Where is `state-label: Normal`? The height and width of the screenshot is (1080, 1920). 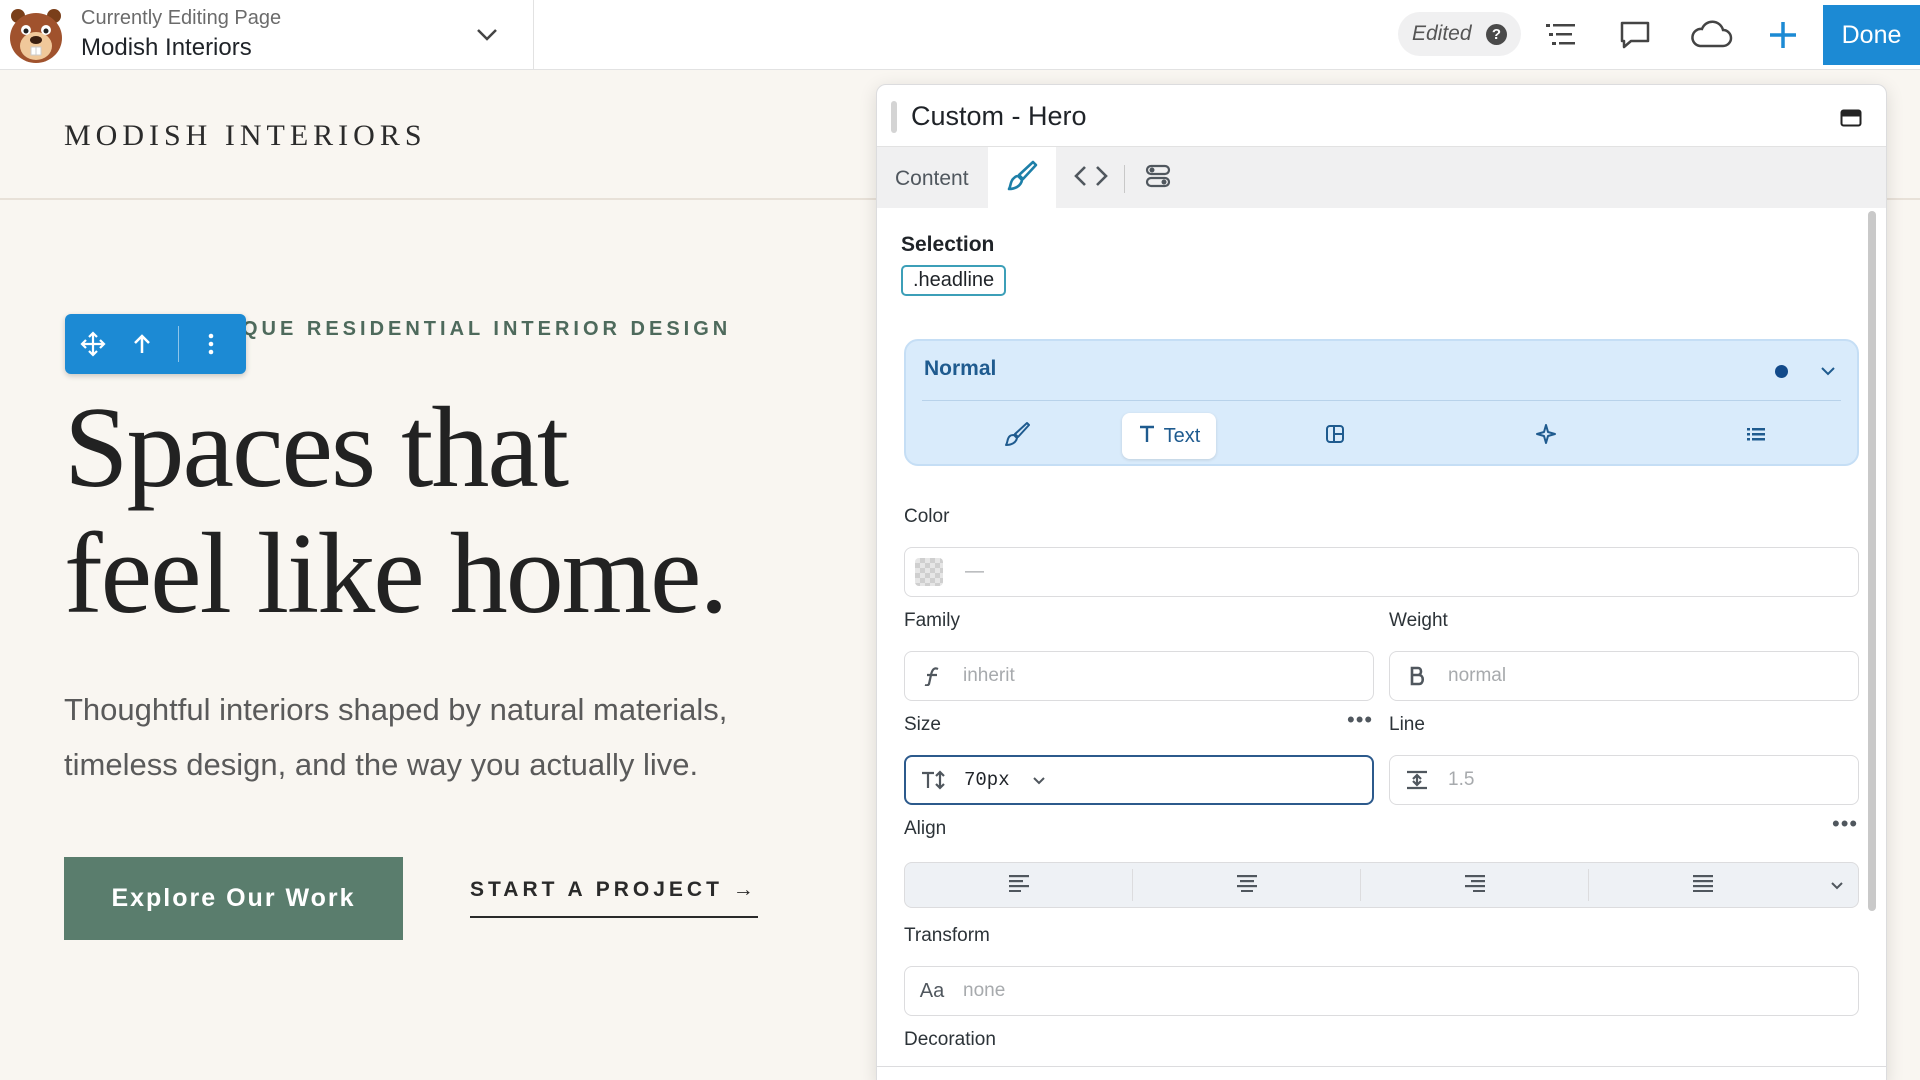 state-label: Normal is located at coordinates (960, 369).